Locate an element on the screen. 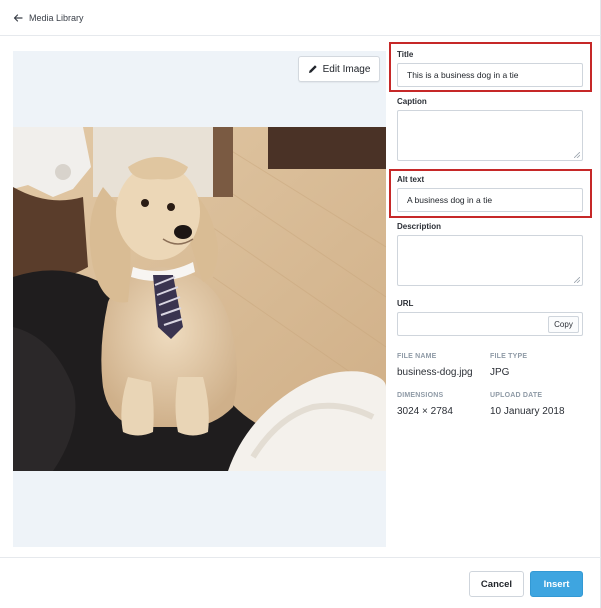  alt-text-input: A business dog in a tie is located at coordinates (490, 200).